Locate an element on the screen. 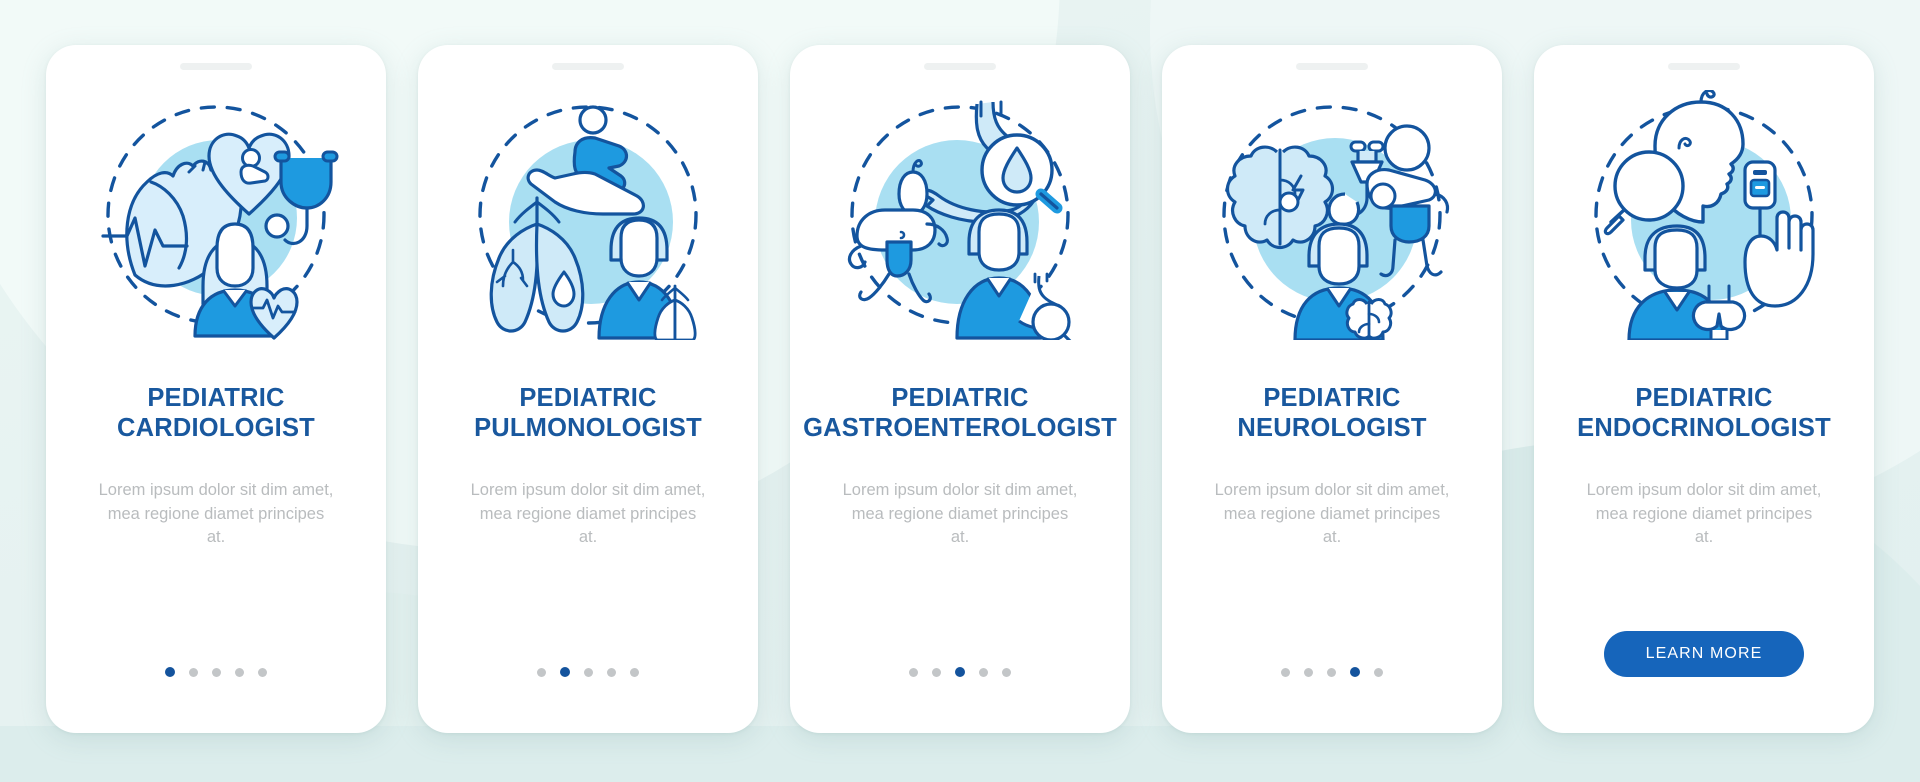 This screenshot has width=1920, height=782. card-title: PEDIATRIC CARDIOLOGIST is located at coordinates (216, 413).